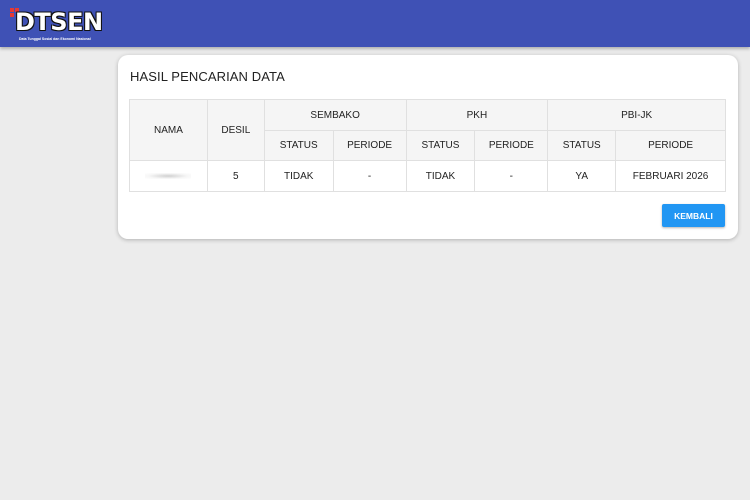  Describe the element at coordinates (636, 115) in the screenshot. I see `group-header-pbijk: PBI-JK` at that location.